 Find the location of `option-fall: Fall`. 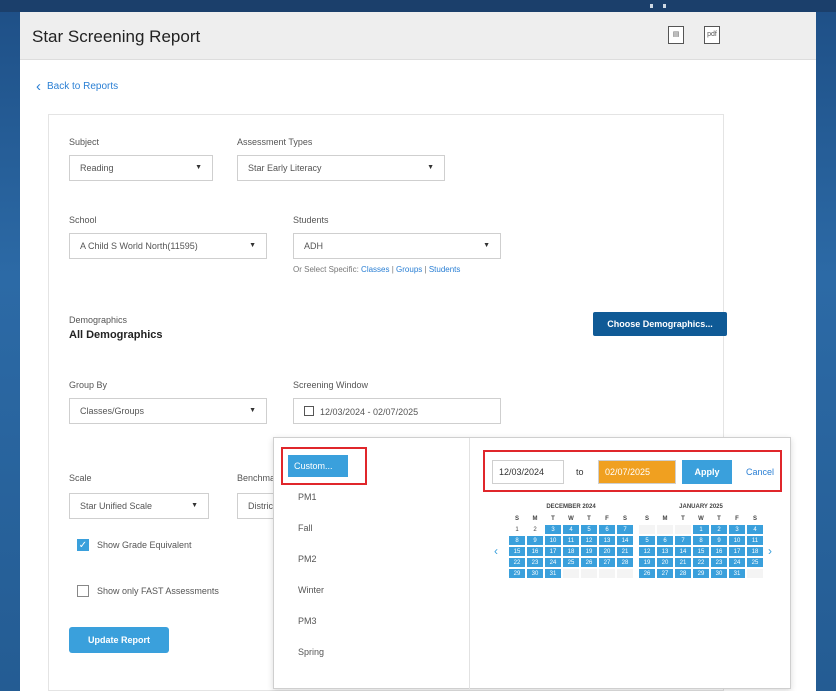

option-fall: Fall is located at coordinates (305, 528).